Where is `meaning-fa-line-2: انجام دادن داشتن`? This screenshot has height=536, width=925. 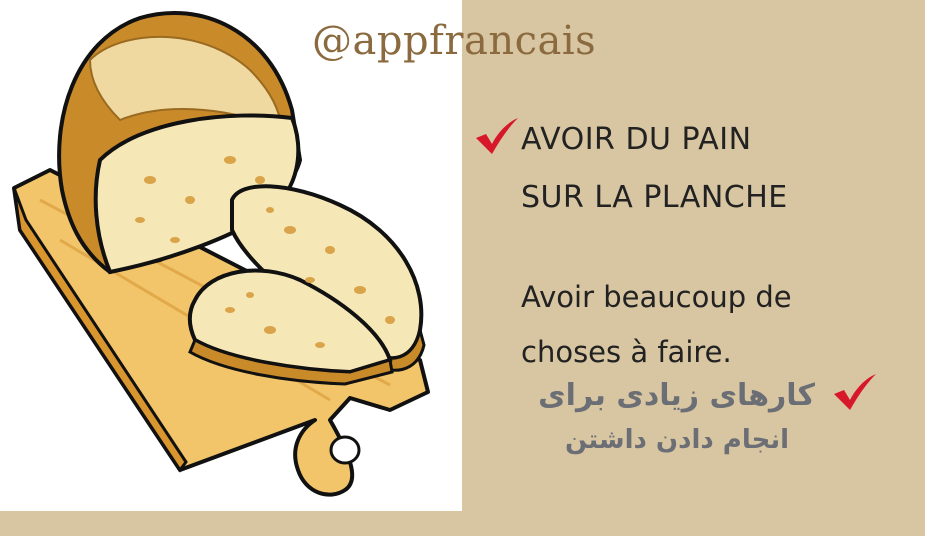
meaning-fa-line-2: انجام دادن داشتن is located at coordinates (677, 440).